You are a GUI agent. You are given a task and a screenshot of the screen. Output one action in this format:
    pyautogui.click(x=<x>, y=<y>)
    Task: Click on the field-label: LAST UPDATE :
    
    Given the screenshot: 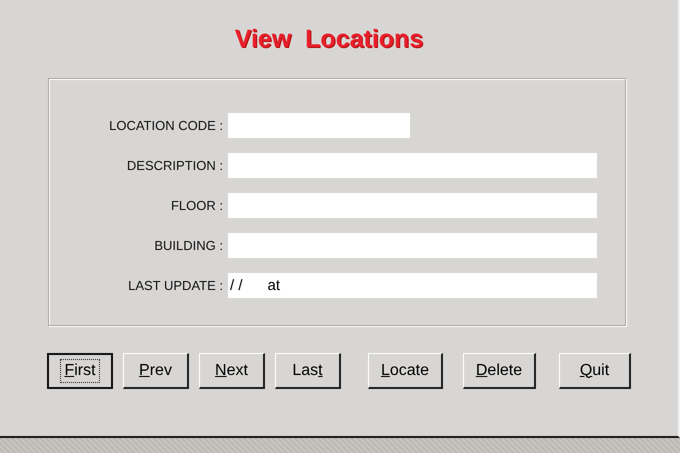 What is the action you would take?
    pyautogui.click(x=175, y=285)
    